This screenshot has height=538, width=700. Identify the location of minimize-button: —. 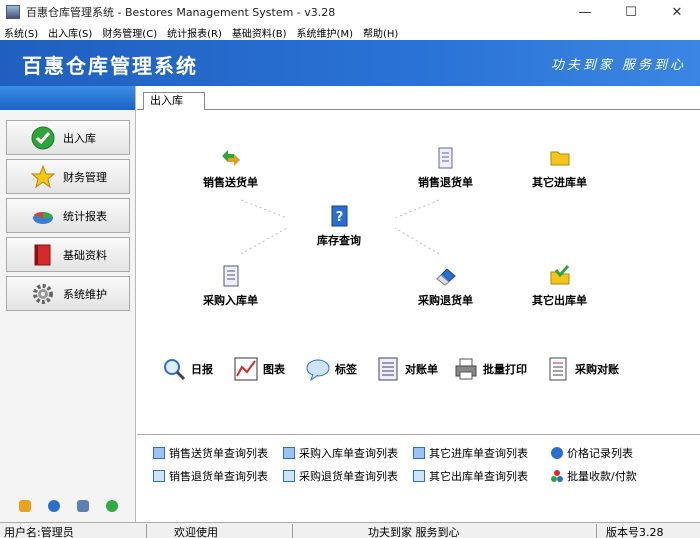
(585, 12).